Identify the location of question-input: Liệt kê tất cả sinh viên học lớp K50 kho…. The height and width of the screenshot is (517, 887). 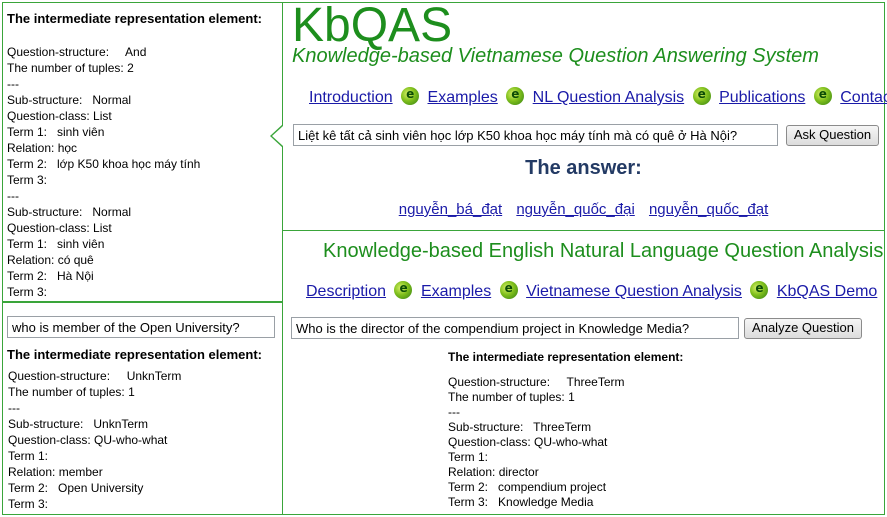
(535, 135).